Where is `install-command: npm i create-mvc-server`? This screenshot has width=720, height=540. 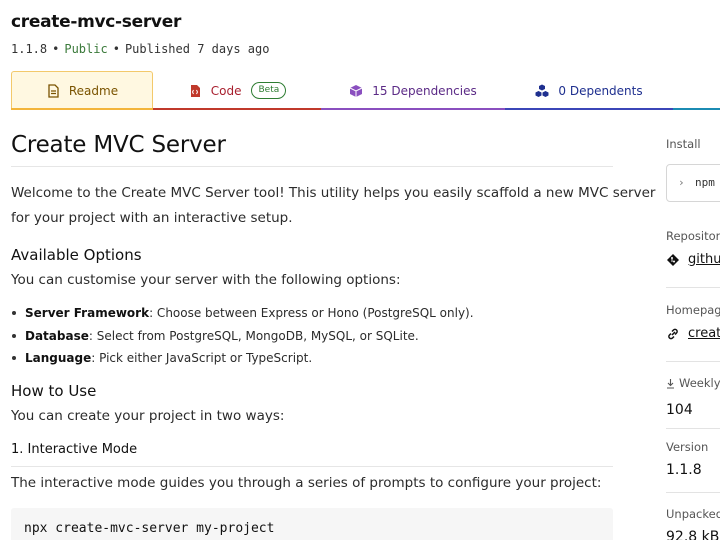
install-command: npm i create-mvc-server is located at coordinates (707, 182).